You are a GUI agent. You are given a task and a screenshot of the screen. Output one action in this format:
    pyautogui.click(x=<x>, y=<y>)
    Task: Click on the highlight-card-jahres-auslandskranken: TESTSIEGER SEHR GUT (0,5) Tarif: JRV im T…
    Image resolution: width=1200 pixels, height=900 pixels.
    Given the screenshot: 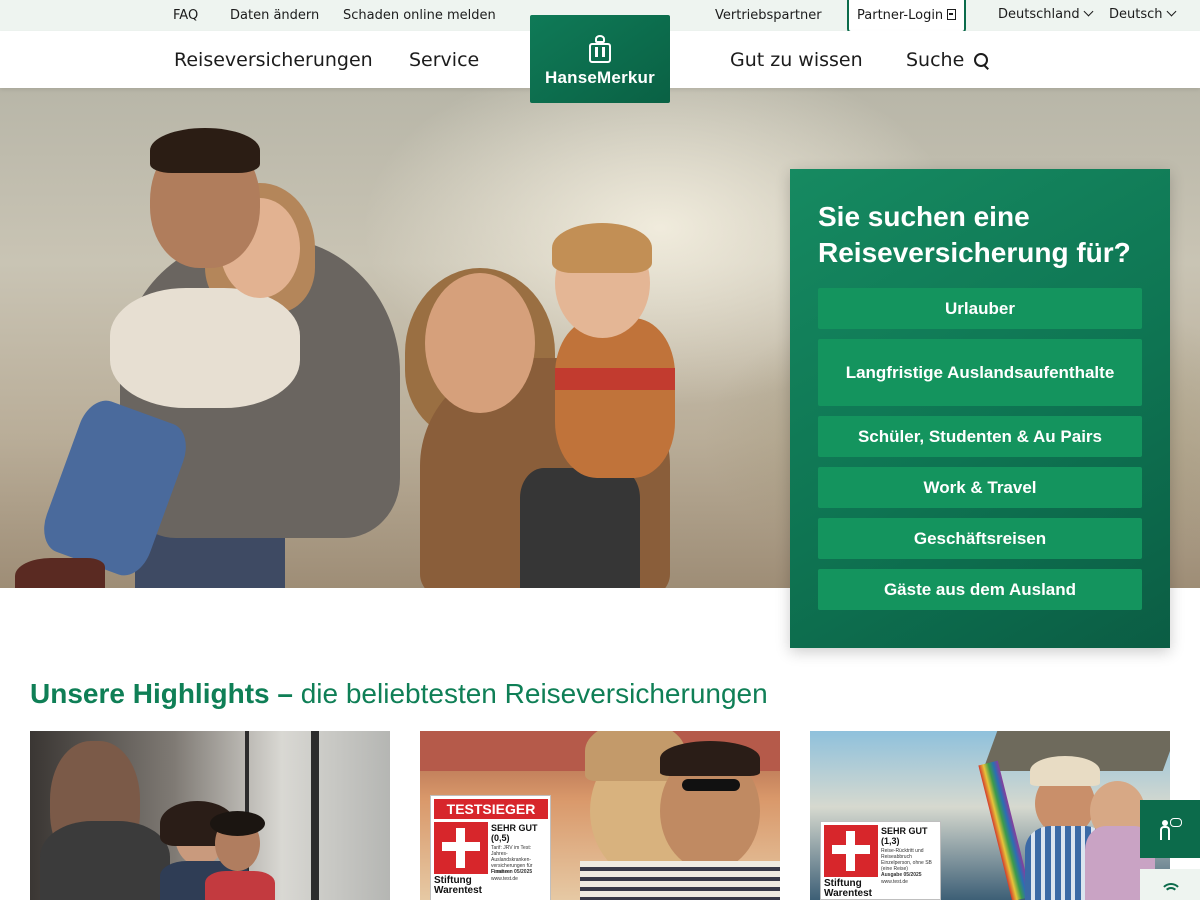 What is the action you would take?
    pyautogui.click(x=600, y=815)
    